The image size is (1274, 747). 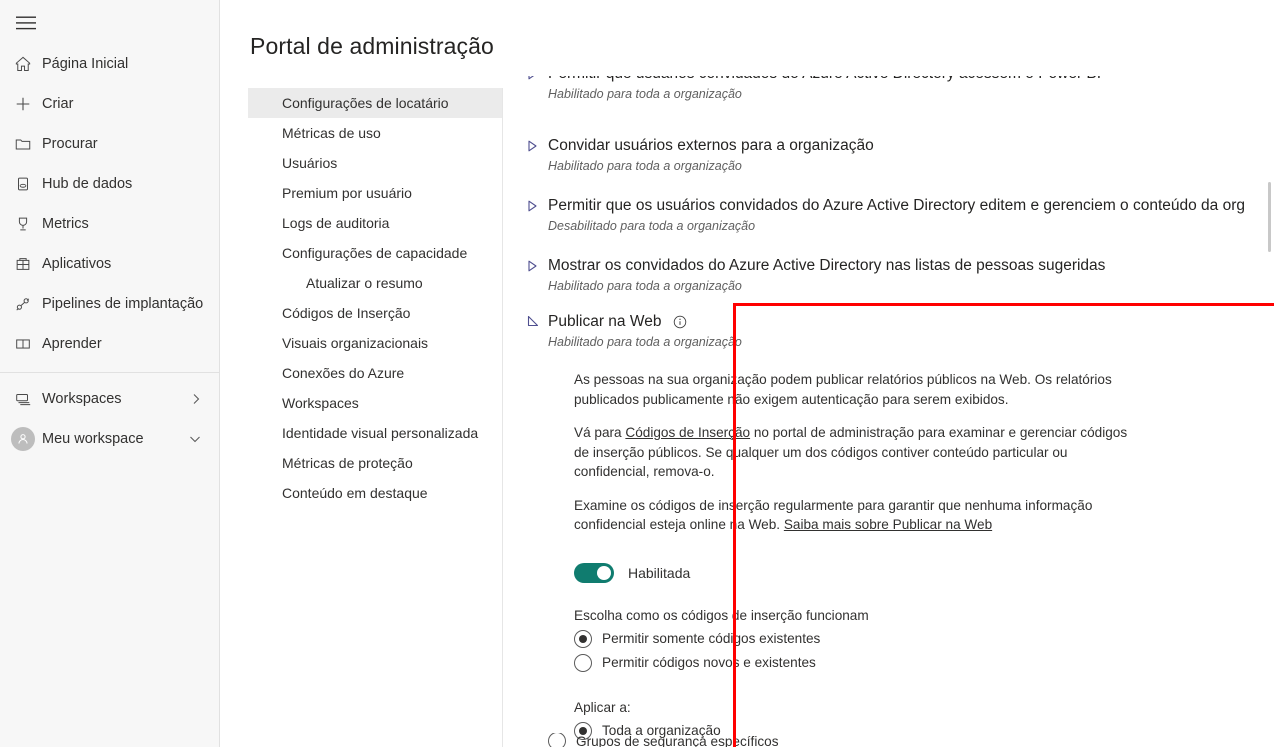 What do you see at coordinates (828, 740) in the screenshot?
I see `radio-grupos-de-seguranca-especificos: Grupos de segurança específicos` at bounding box center [828, 740].